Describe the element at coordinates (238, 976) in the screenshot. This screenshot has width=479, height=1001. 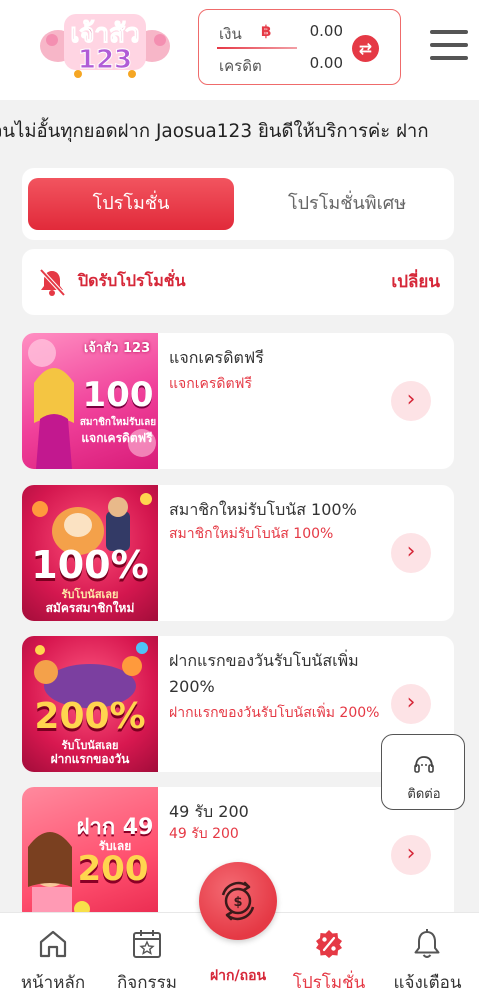
I see `deposit-withdraw-label: ฝาก/ถอน` at that location.